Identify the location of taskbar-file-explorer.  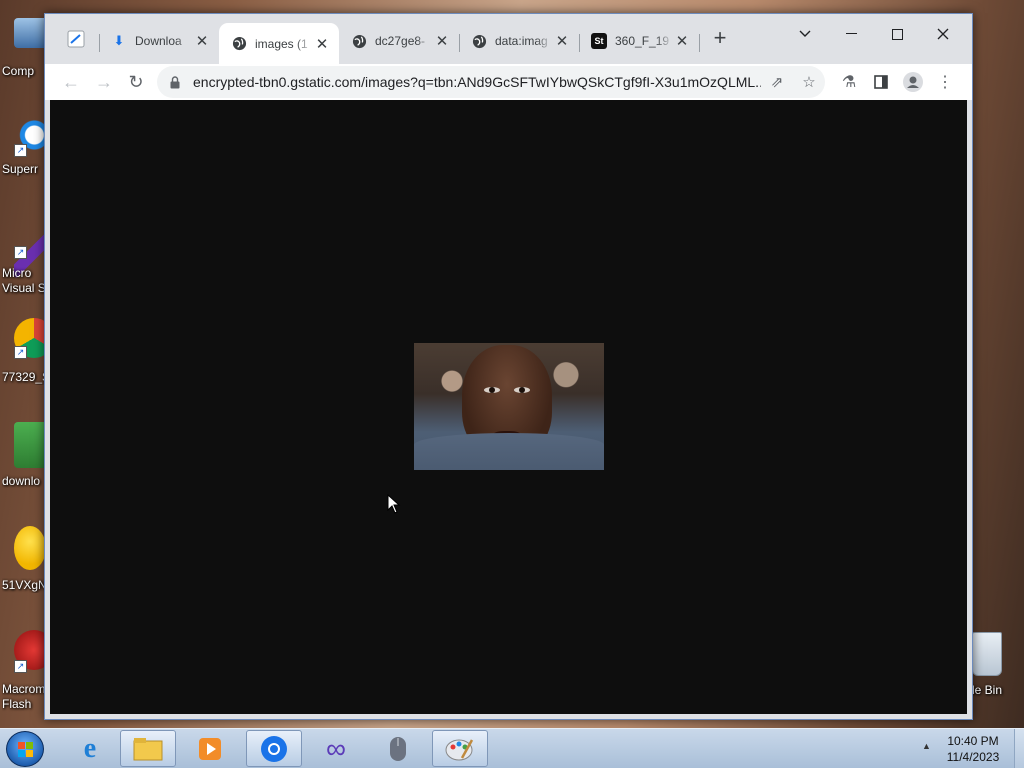
(148, 748).